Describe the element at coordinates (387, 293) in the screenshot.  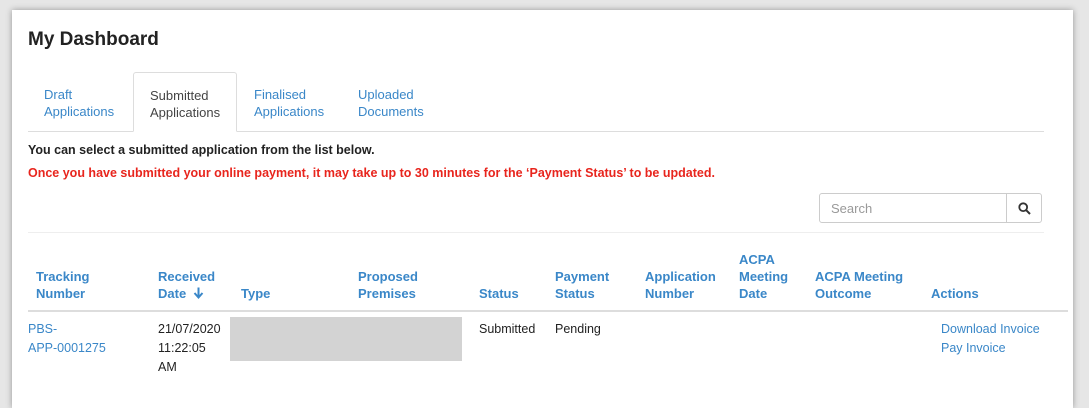
I see `header-line: Premises` at that location.